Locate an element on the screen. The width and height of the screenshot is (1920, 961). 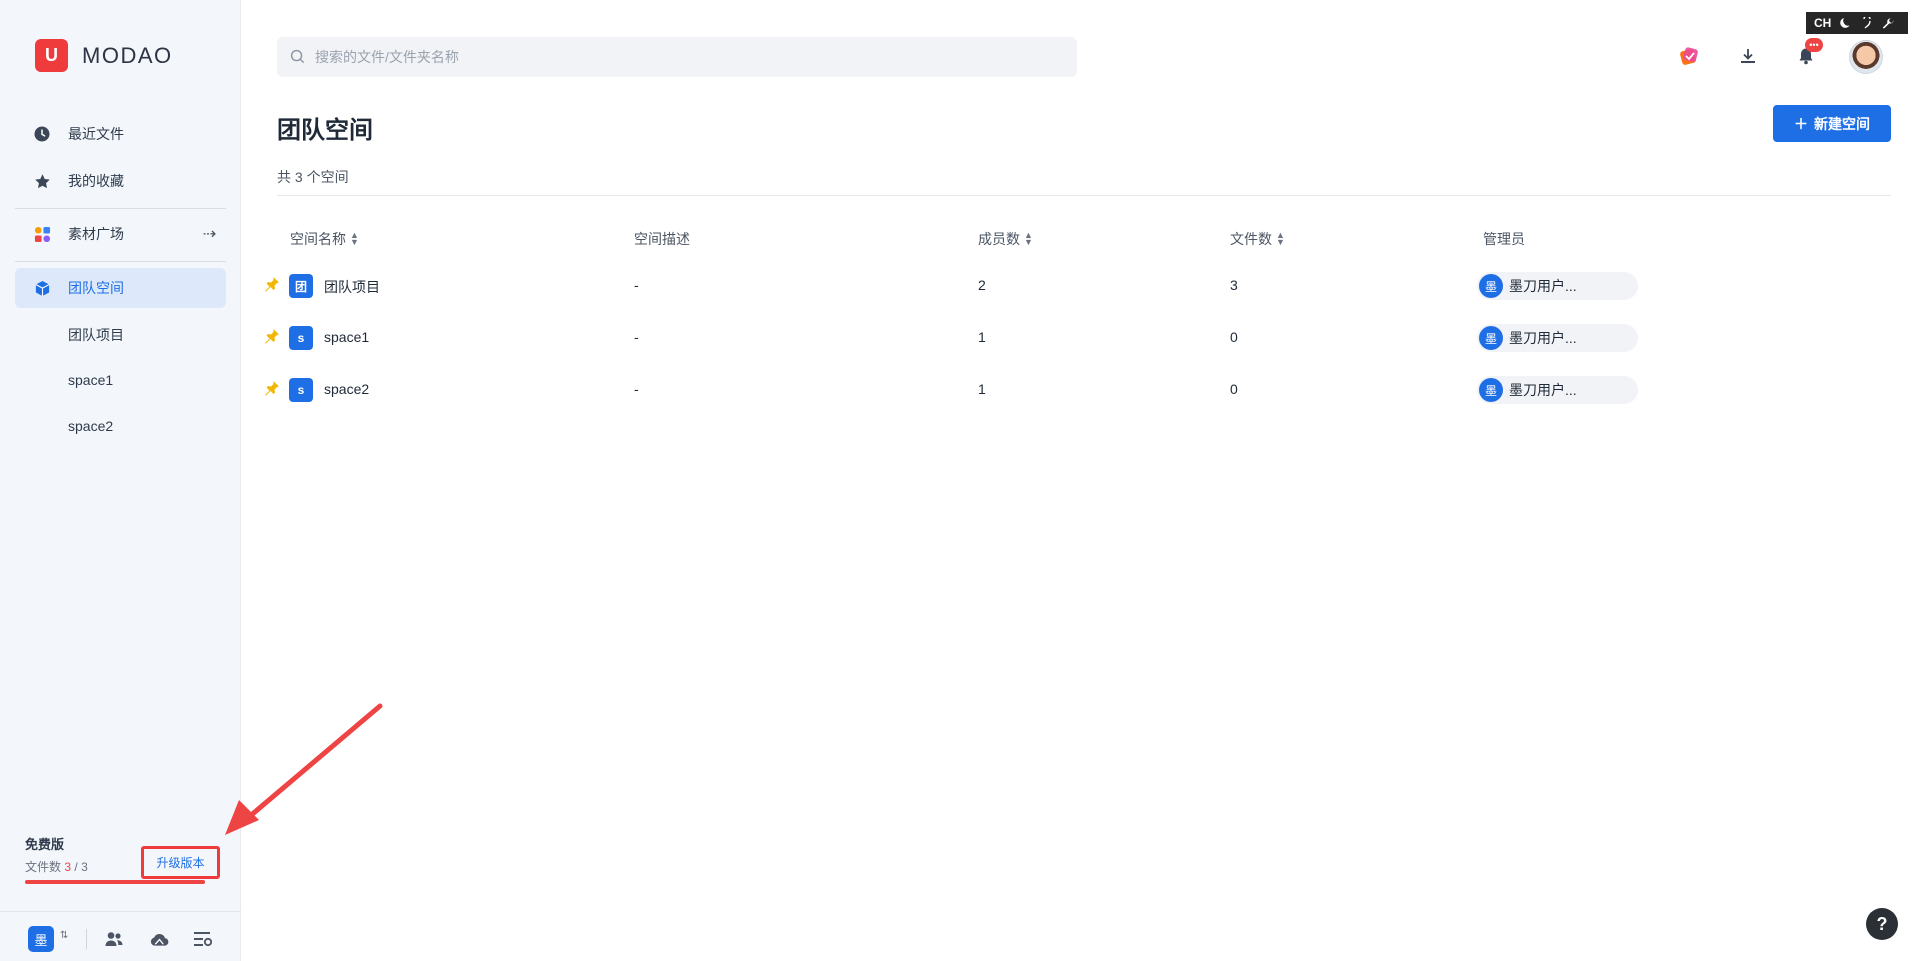
space-count: 共 3 个空间 is located at coordinates (313, 177).